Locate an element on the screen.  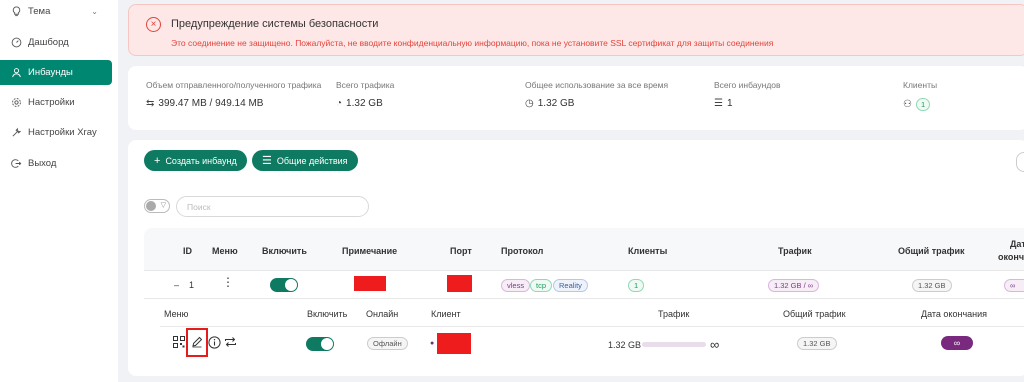
menu-icon: ☰ is located at coordinates (267, 161).